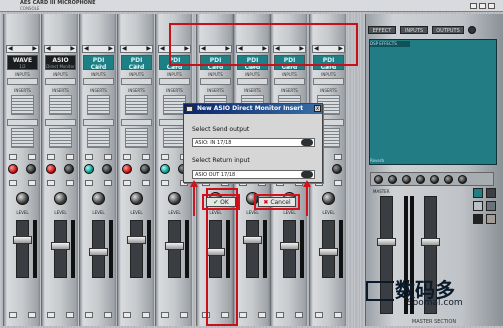 The height and width of the screenshot is (328, 503). What do you see at coordinates (414, 30) in the screenshot?
I see `tab-inputs: INPUTS` at bounding box center [414, 30].